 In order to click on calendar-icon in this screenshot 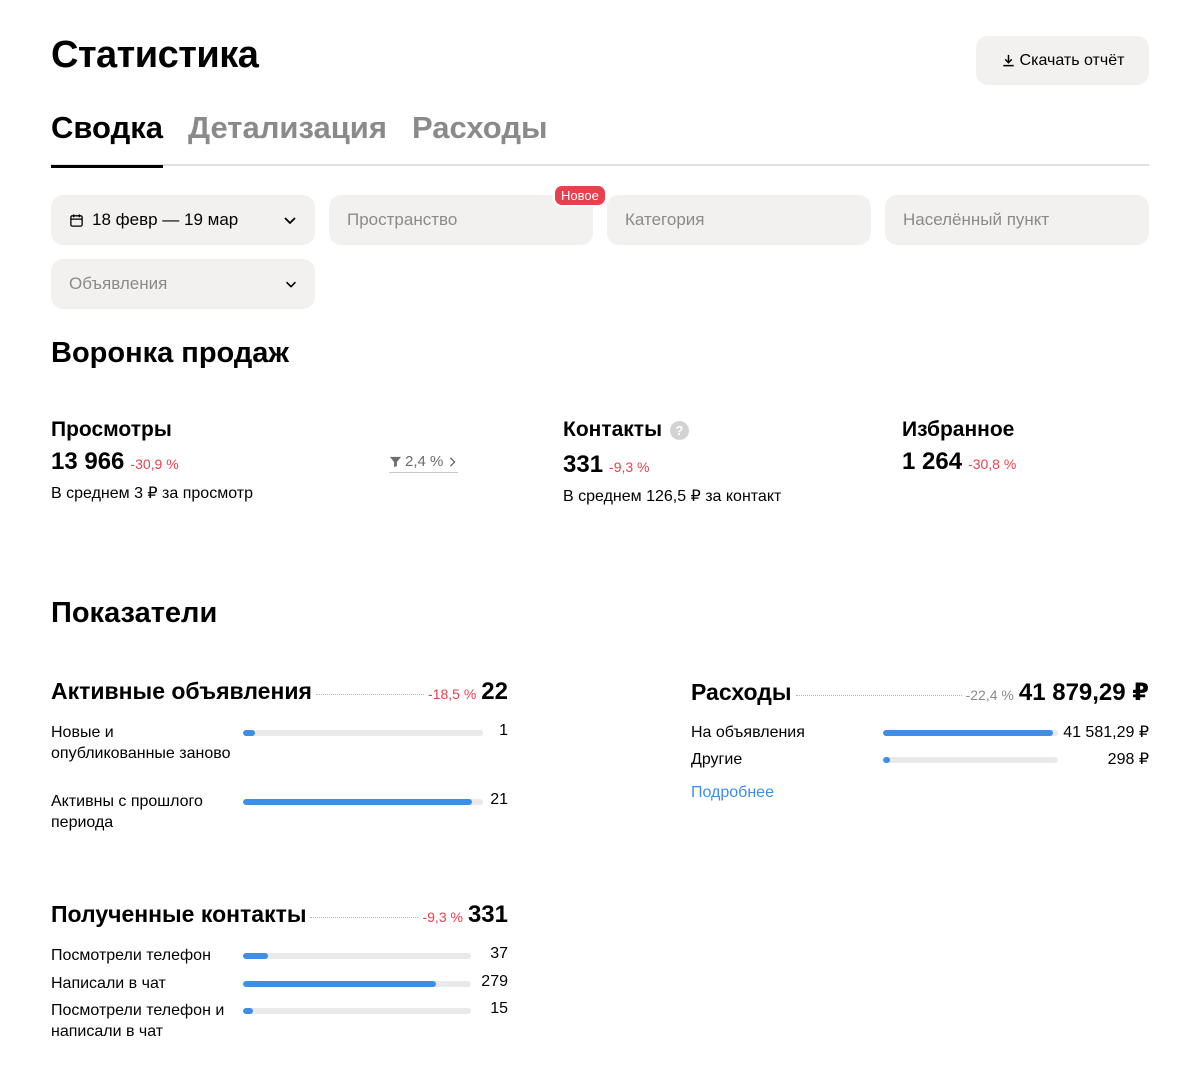, I will do `click(76, 220)`.